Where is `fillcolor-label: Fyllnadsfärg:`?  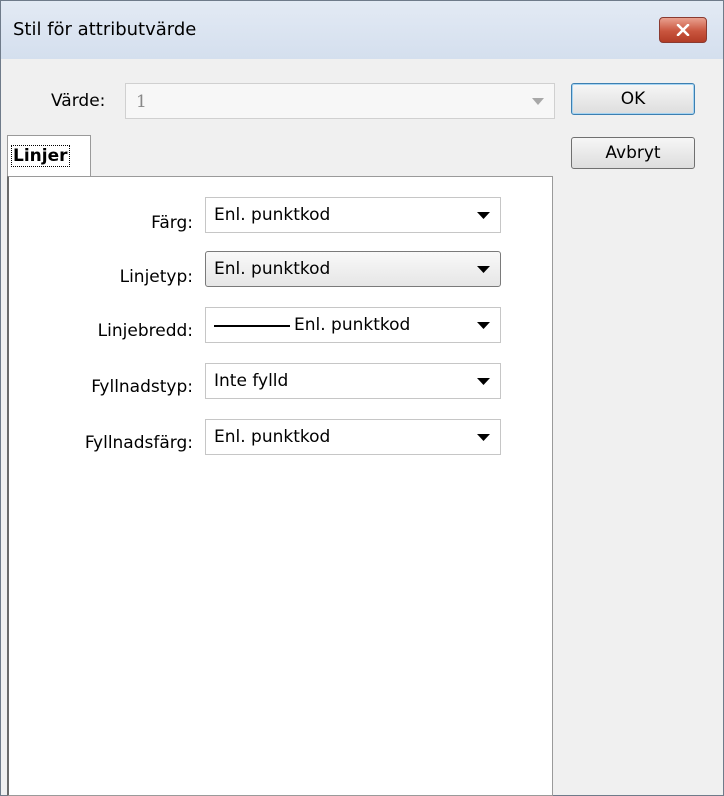
fillcolor-label: Fyllnadsfärg: is located at coordinates (138, 443).